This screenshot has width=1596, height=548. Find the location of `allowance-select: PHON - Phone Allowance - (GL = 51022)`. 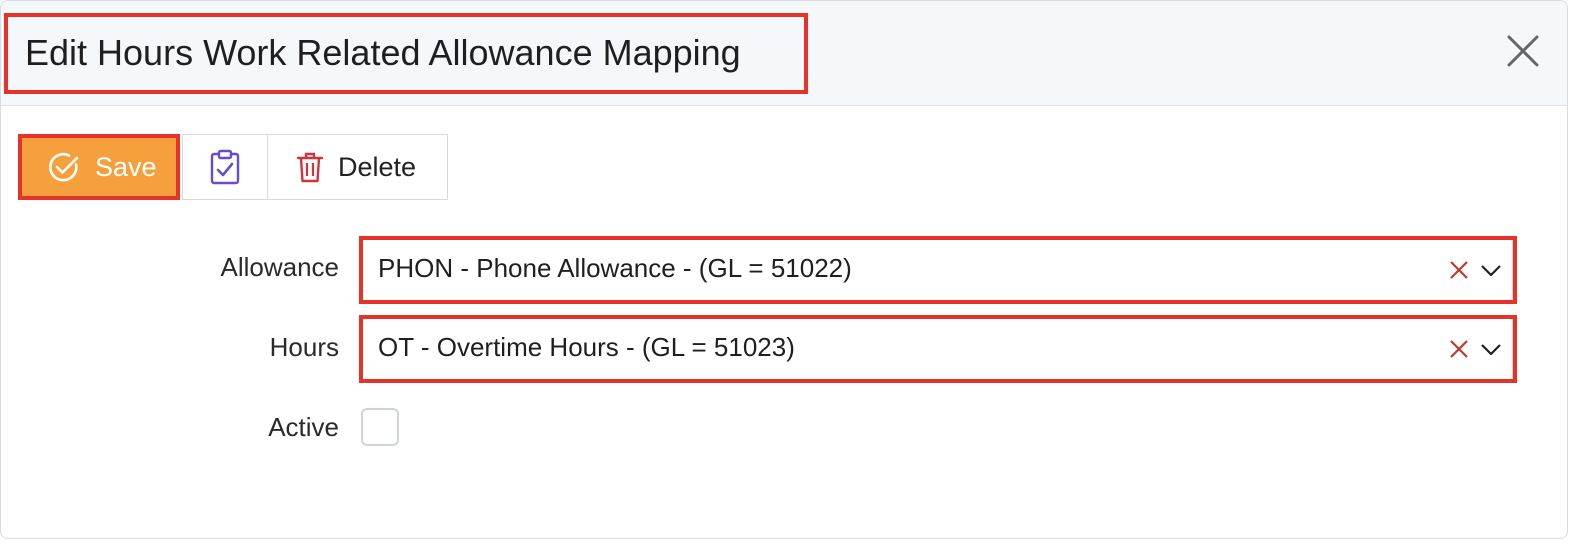

allowance-select: PHON - Phone Allowance - (GL = 51022) is located at coordinates (937, 270).